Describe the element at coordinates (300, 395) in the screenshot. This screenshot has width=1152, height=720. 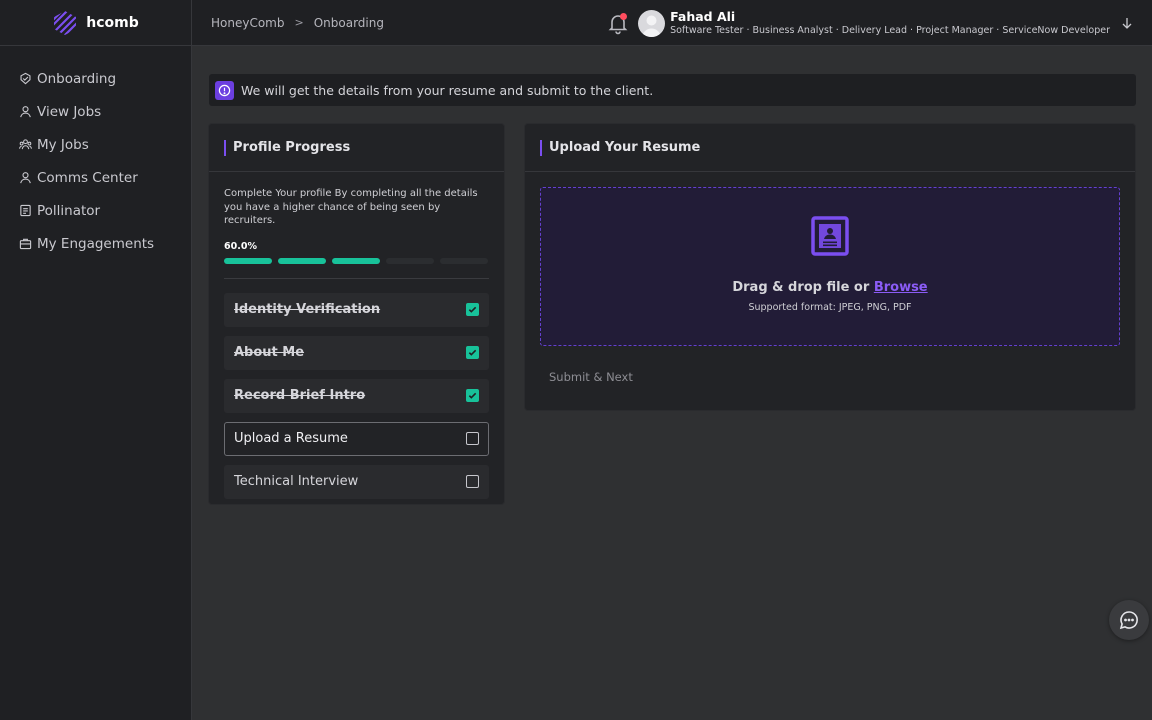
I see `step-label: Record Brief Intro` at that location.